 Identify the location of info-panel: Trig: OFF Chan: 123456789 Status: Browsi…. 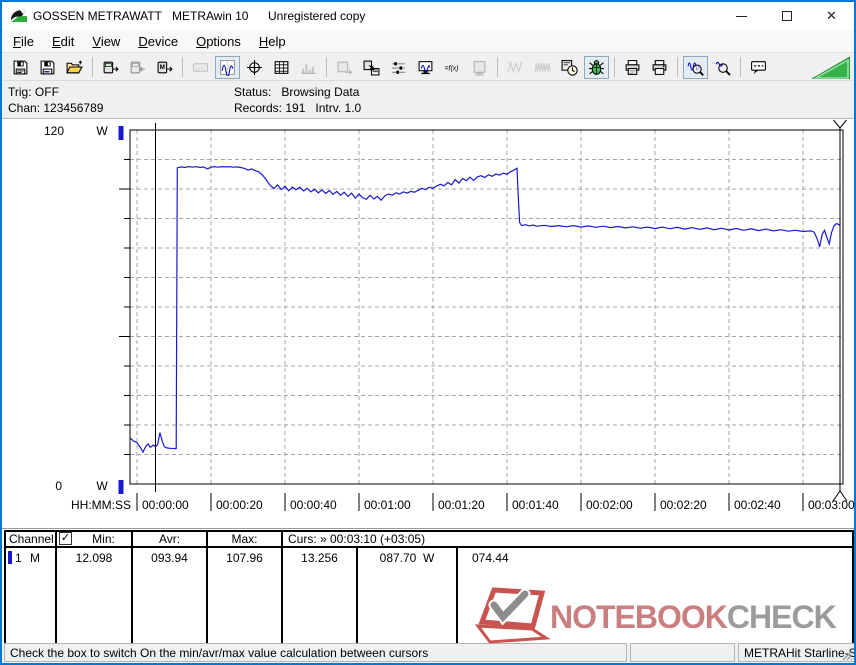
(428, 100).